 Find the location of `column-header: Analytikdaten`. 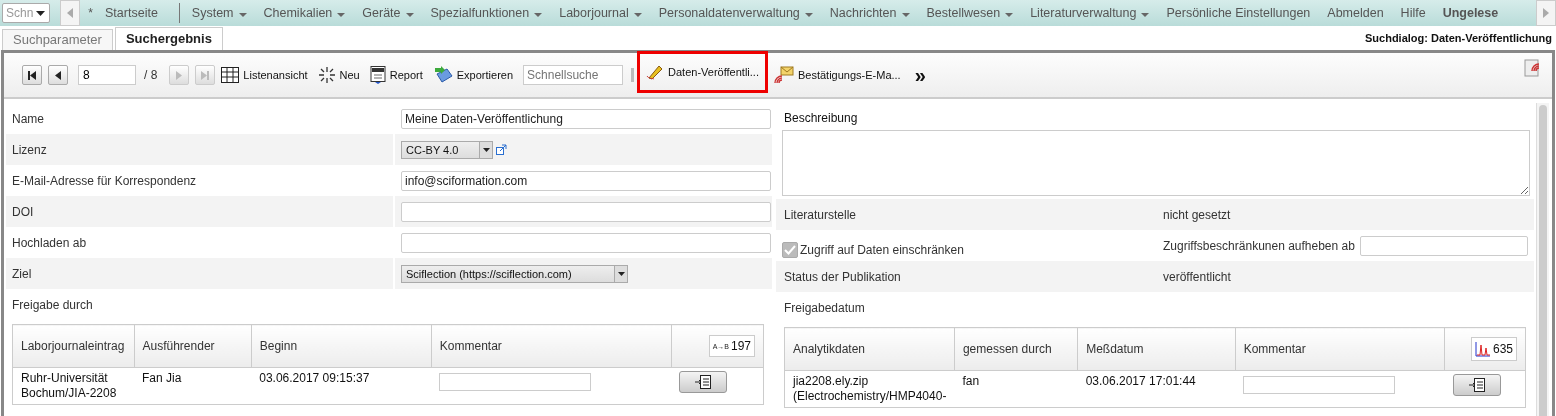

column-header: Analytikdaten is located at coordinates (869, 349).